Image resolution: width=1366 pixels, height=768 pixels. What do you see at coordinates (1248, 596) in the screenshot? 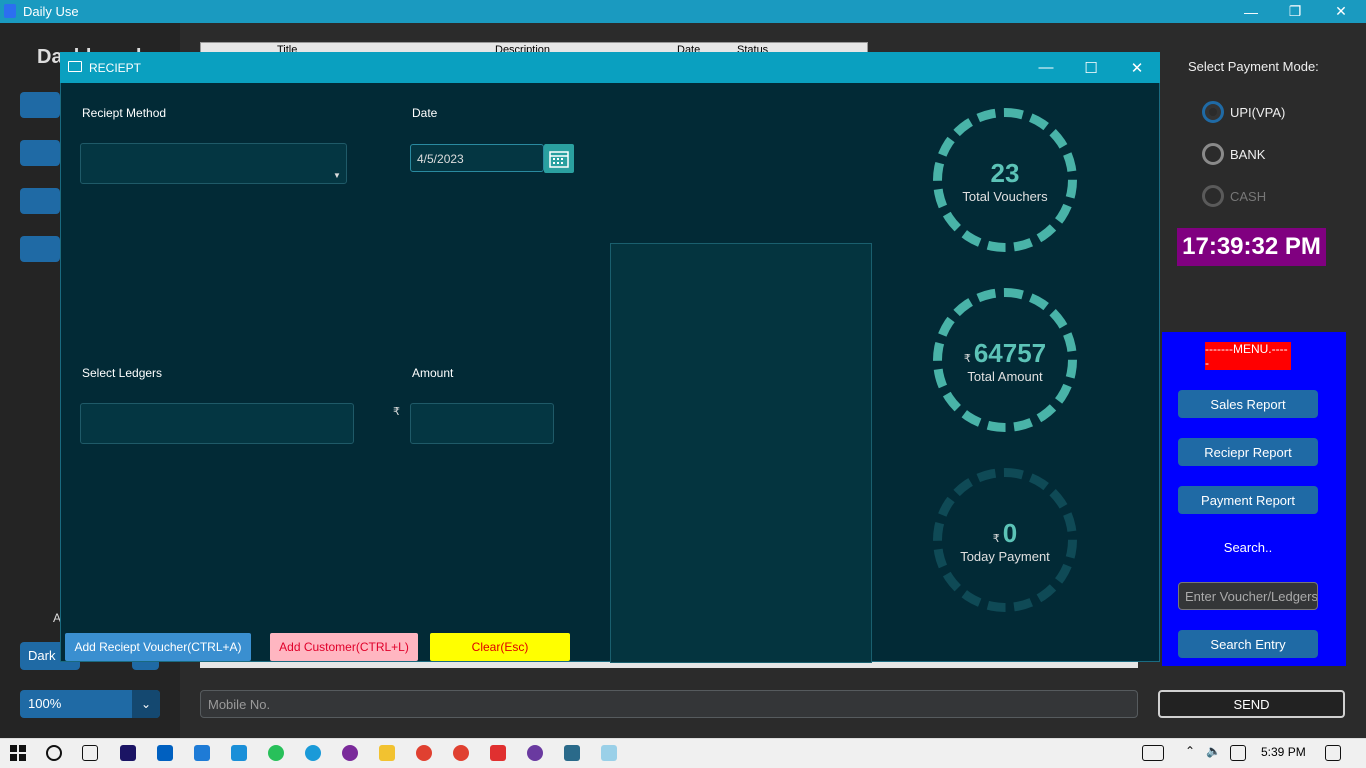
I see `voucher-search-input: Enter Voucher/Ledgers` at bounding box center [1248, 596].